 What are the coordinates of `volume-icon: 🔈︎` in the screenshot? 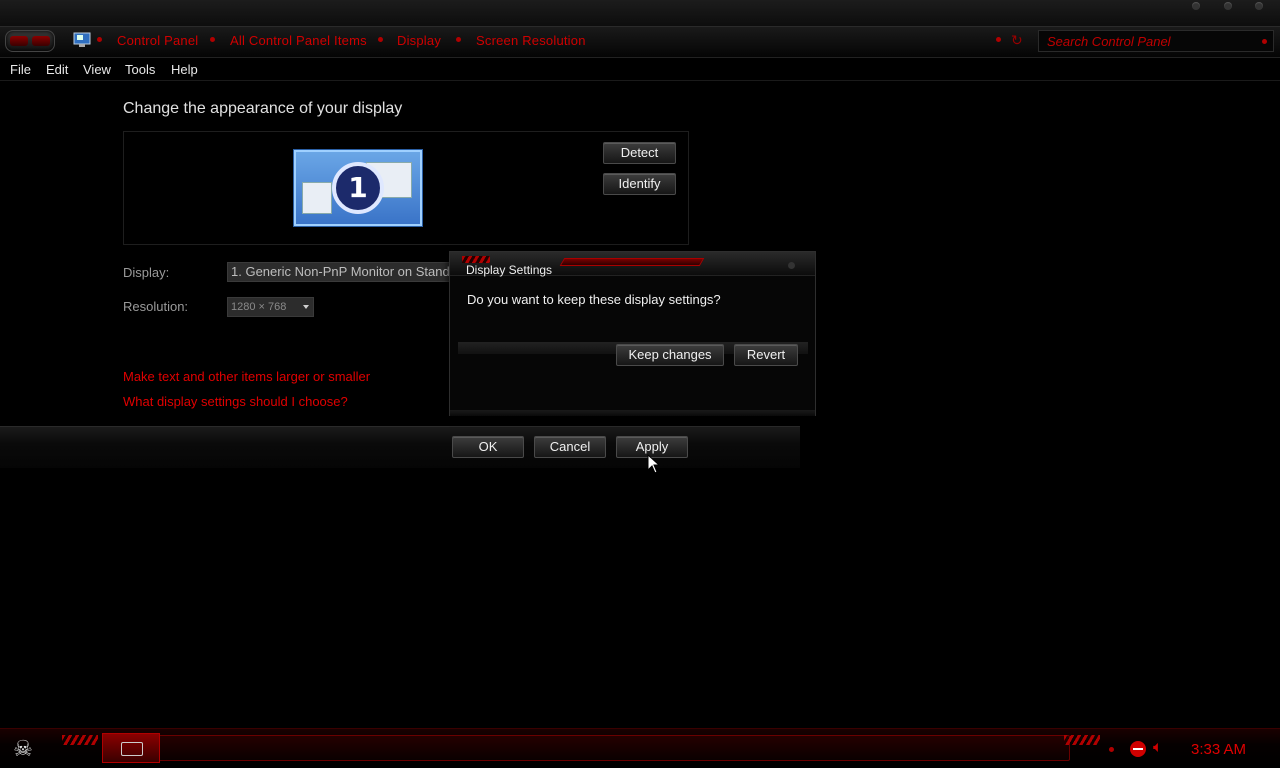 It's located at (1158, 748).